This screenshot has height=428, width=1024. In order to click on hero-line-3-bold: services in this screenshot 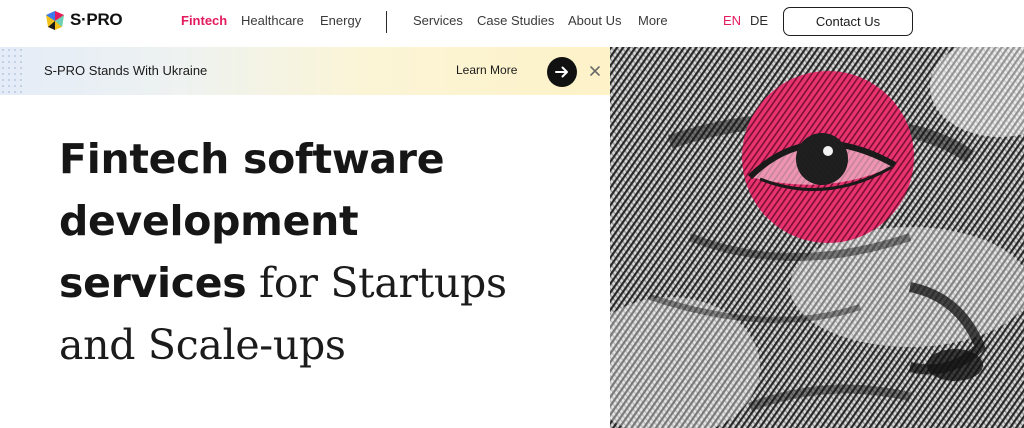, I will do `click(153, 283)`.